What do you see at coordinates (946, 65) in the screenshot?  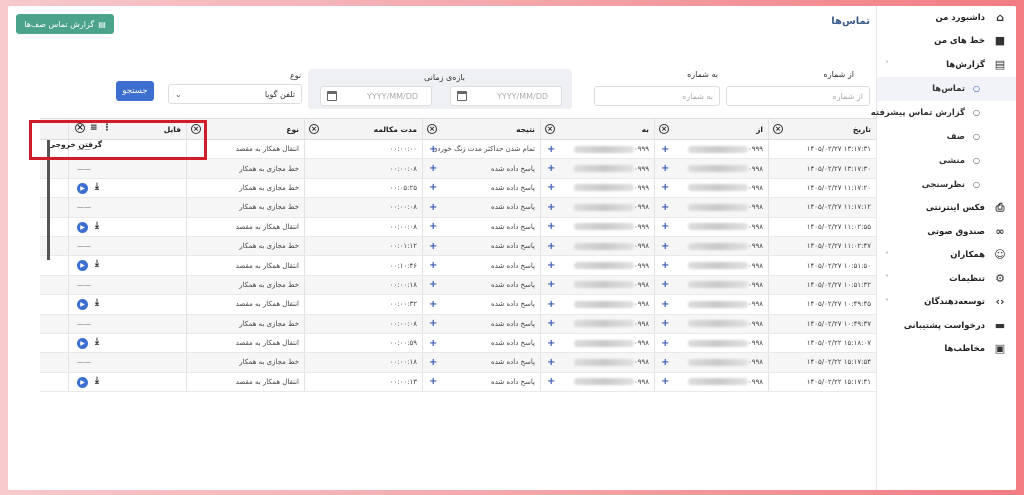 I see `sidebar-item-2: ▤ گزارش‌ها ˄` at bounding box center [946, 65].